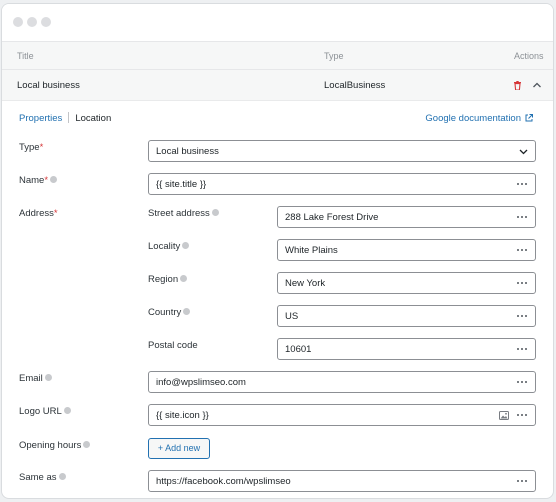 The height and width of the screenshot is (502, 556). What do you see at coordinates (165, 312) in the screenshot?
I see `country-label-text: Country` at bounding box center [165, 312].